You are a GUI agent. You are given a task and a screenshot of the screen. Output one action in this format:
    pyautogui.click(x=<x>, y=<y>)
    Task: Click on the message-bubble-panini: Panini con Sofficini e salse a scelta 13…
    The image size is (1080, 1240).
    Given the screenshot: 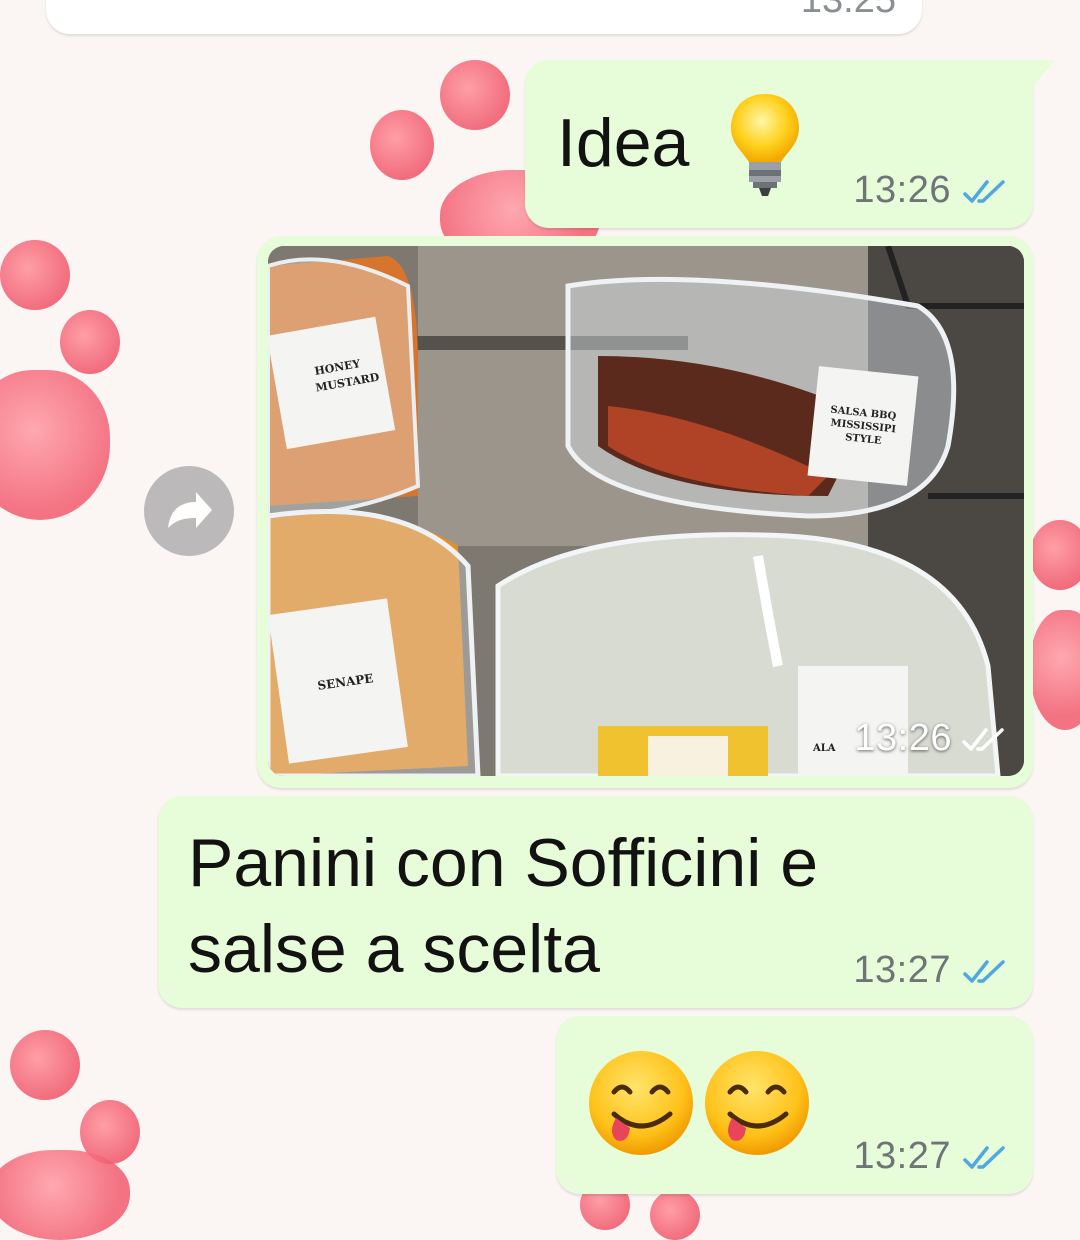 What is the action you would take?
    pyautogui.click(x=595, y=902)
    